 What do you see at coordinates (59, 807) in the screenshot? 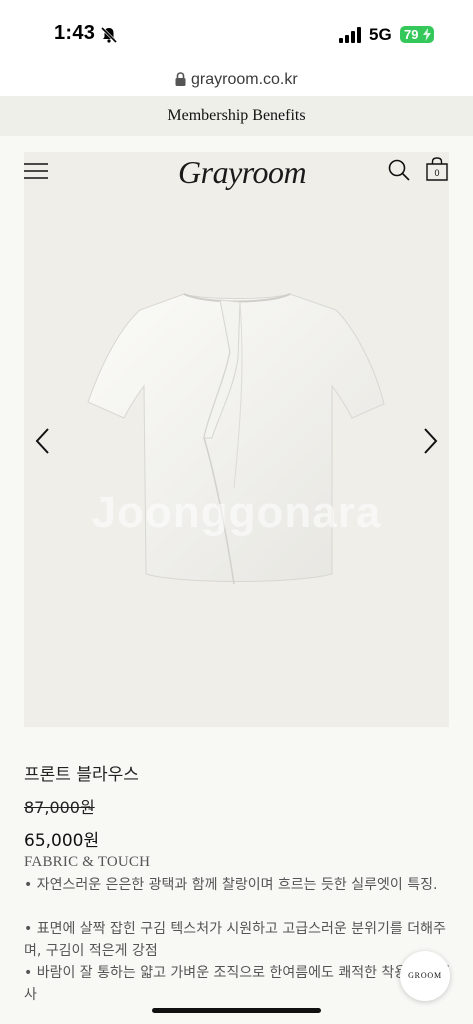
I see `original-price: 87,000원` at bounding box center [59, 807].